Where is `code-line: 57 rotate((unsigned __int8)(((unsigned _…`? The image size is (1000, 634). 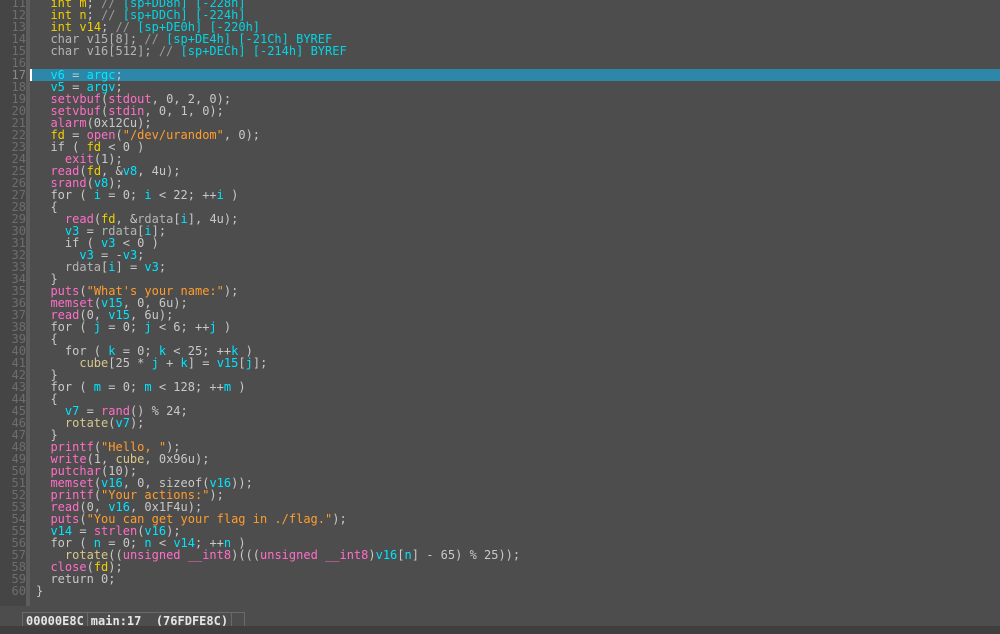 code-line: 57 rotate((unsigned __int8)(((unsigned _… is located at coordinates (500, 555).